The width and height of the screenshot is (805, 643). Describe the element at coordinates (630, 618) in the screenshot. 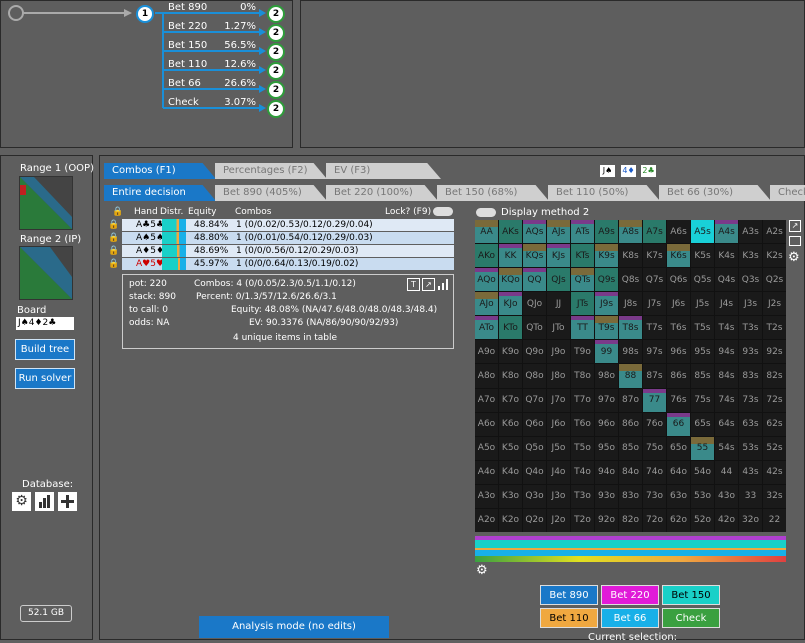

I see `legend-bet-66: Bet 66` at that location.